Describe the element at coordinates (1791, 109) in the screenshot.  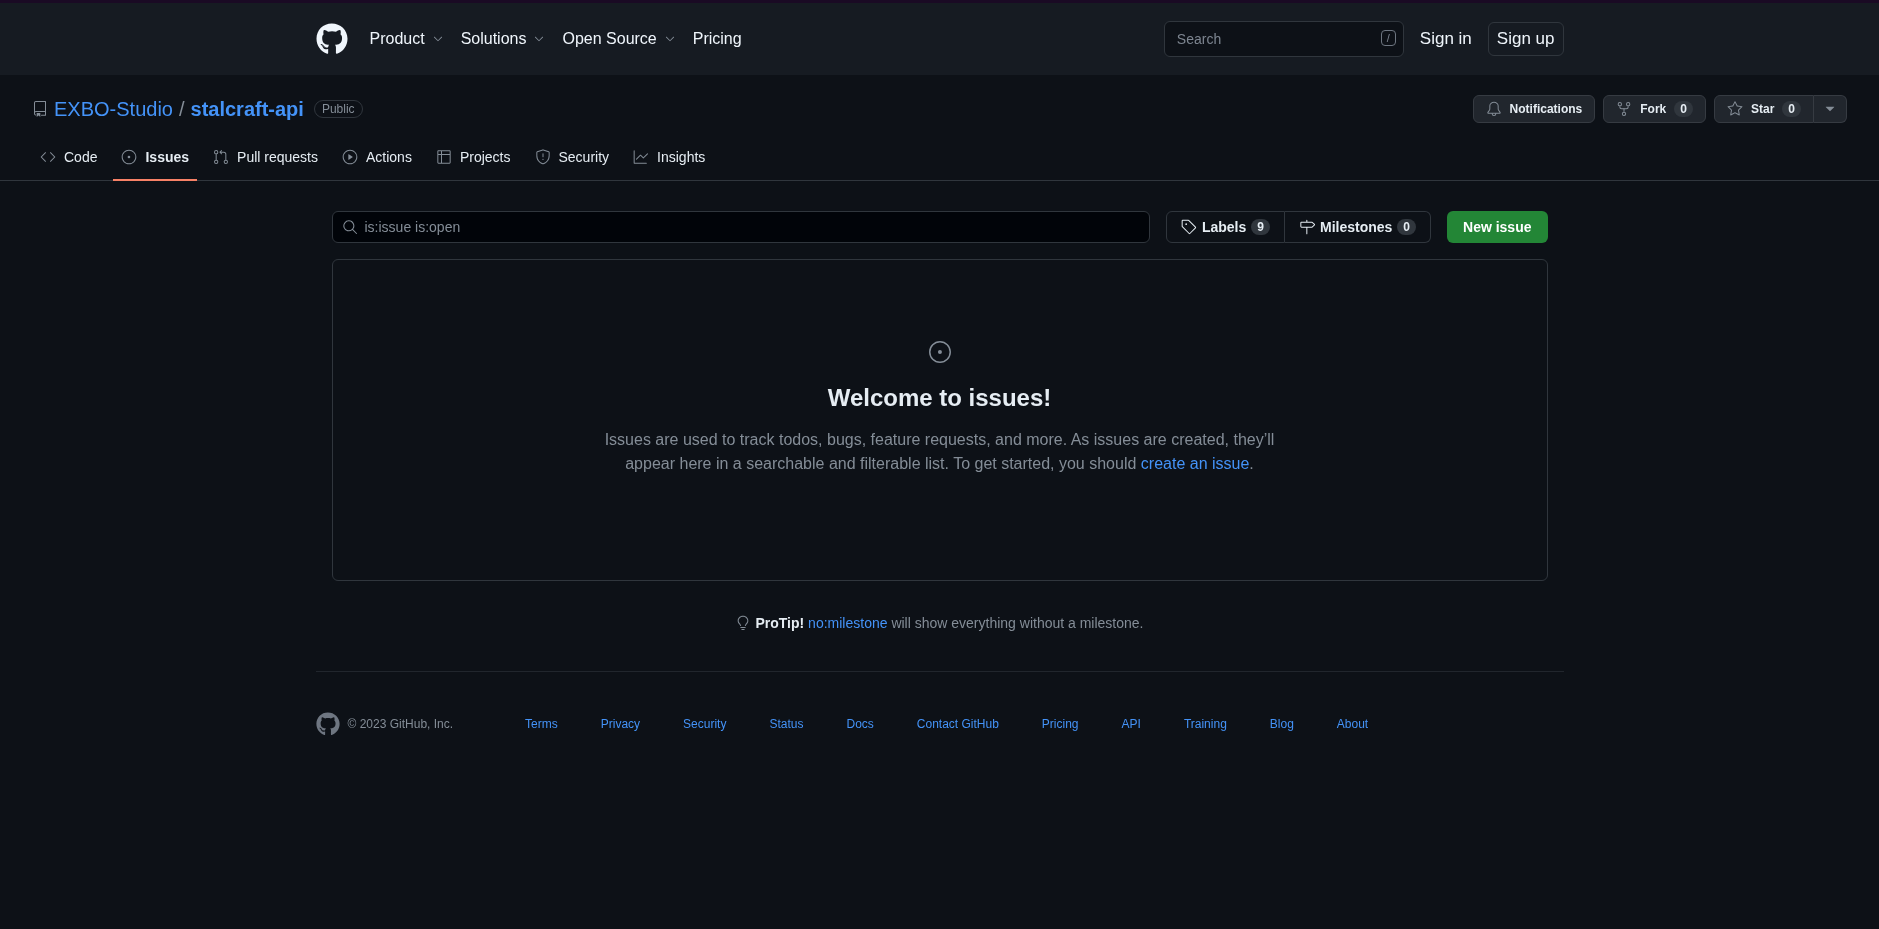
I see `star-count: 0` at that location.